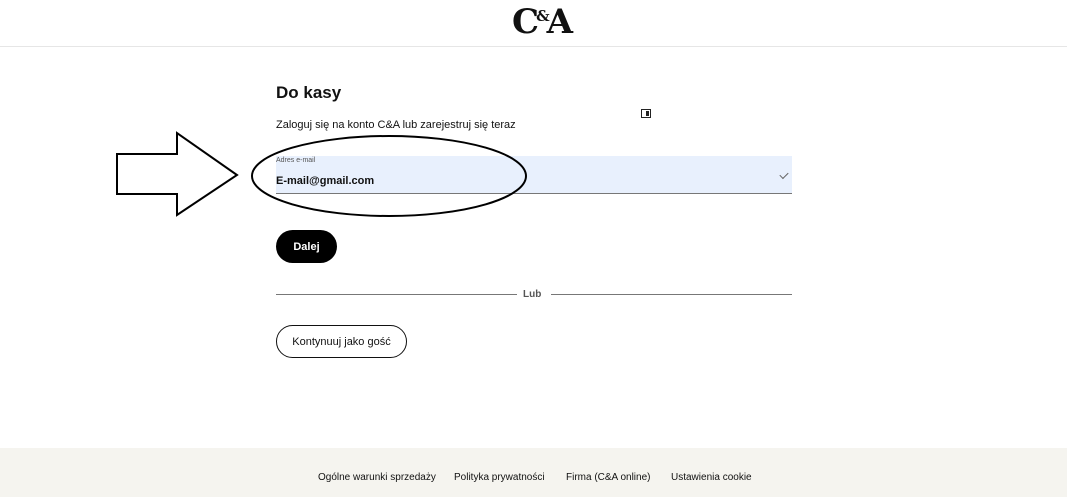  What do you see at coordinates (532, 294) in the screenshot?
I see `divider-or-text: Lub` at bounding box center [532, 294].